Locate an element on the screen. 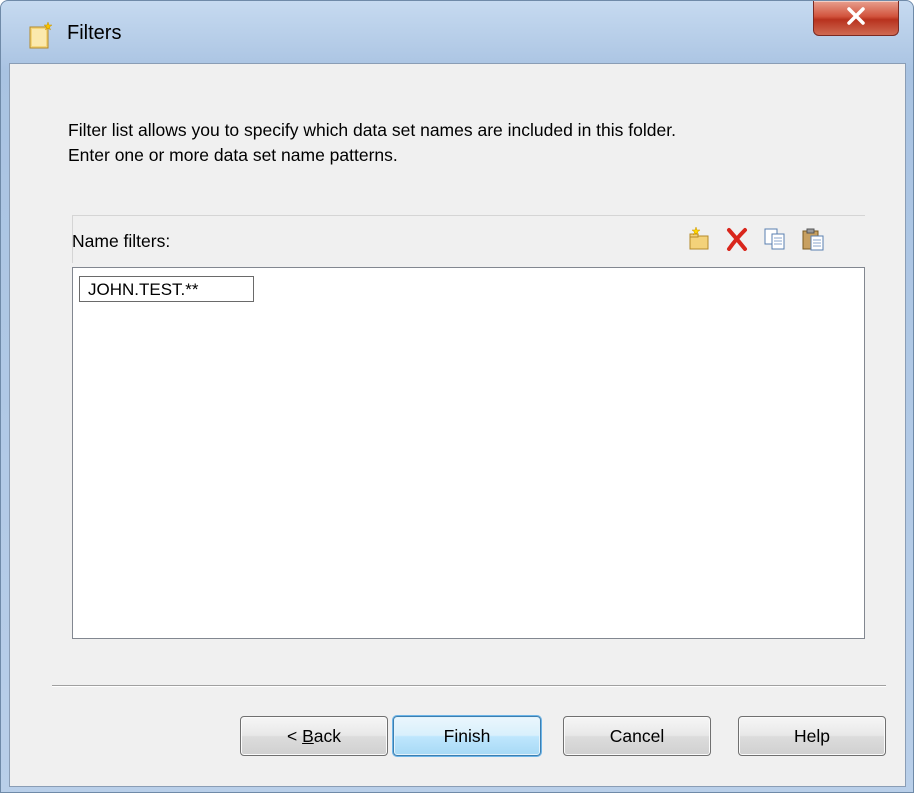  delete-icon is located at coordinates (737, 241).